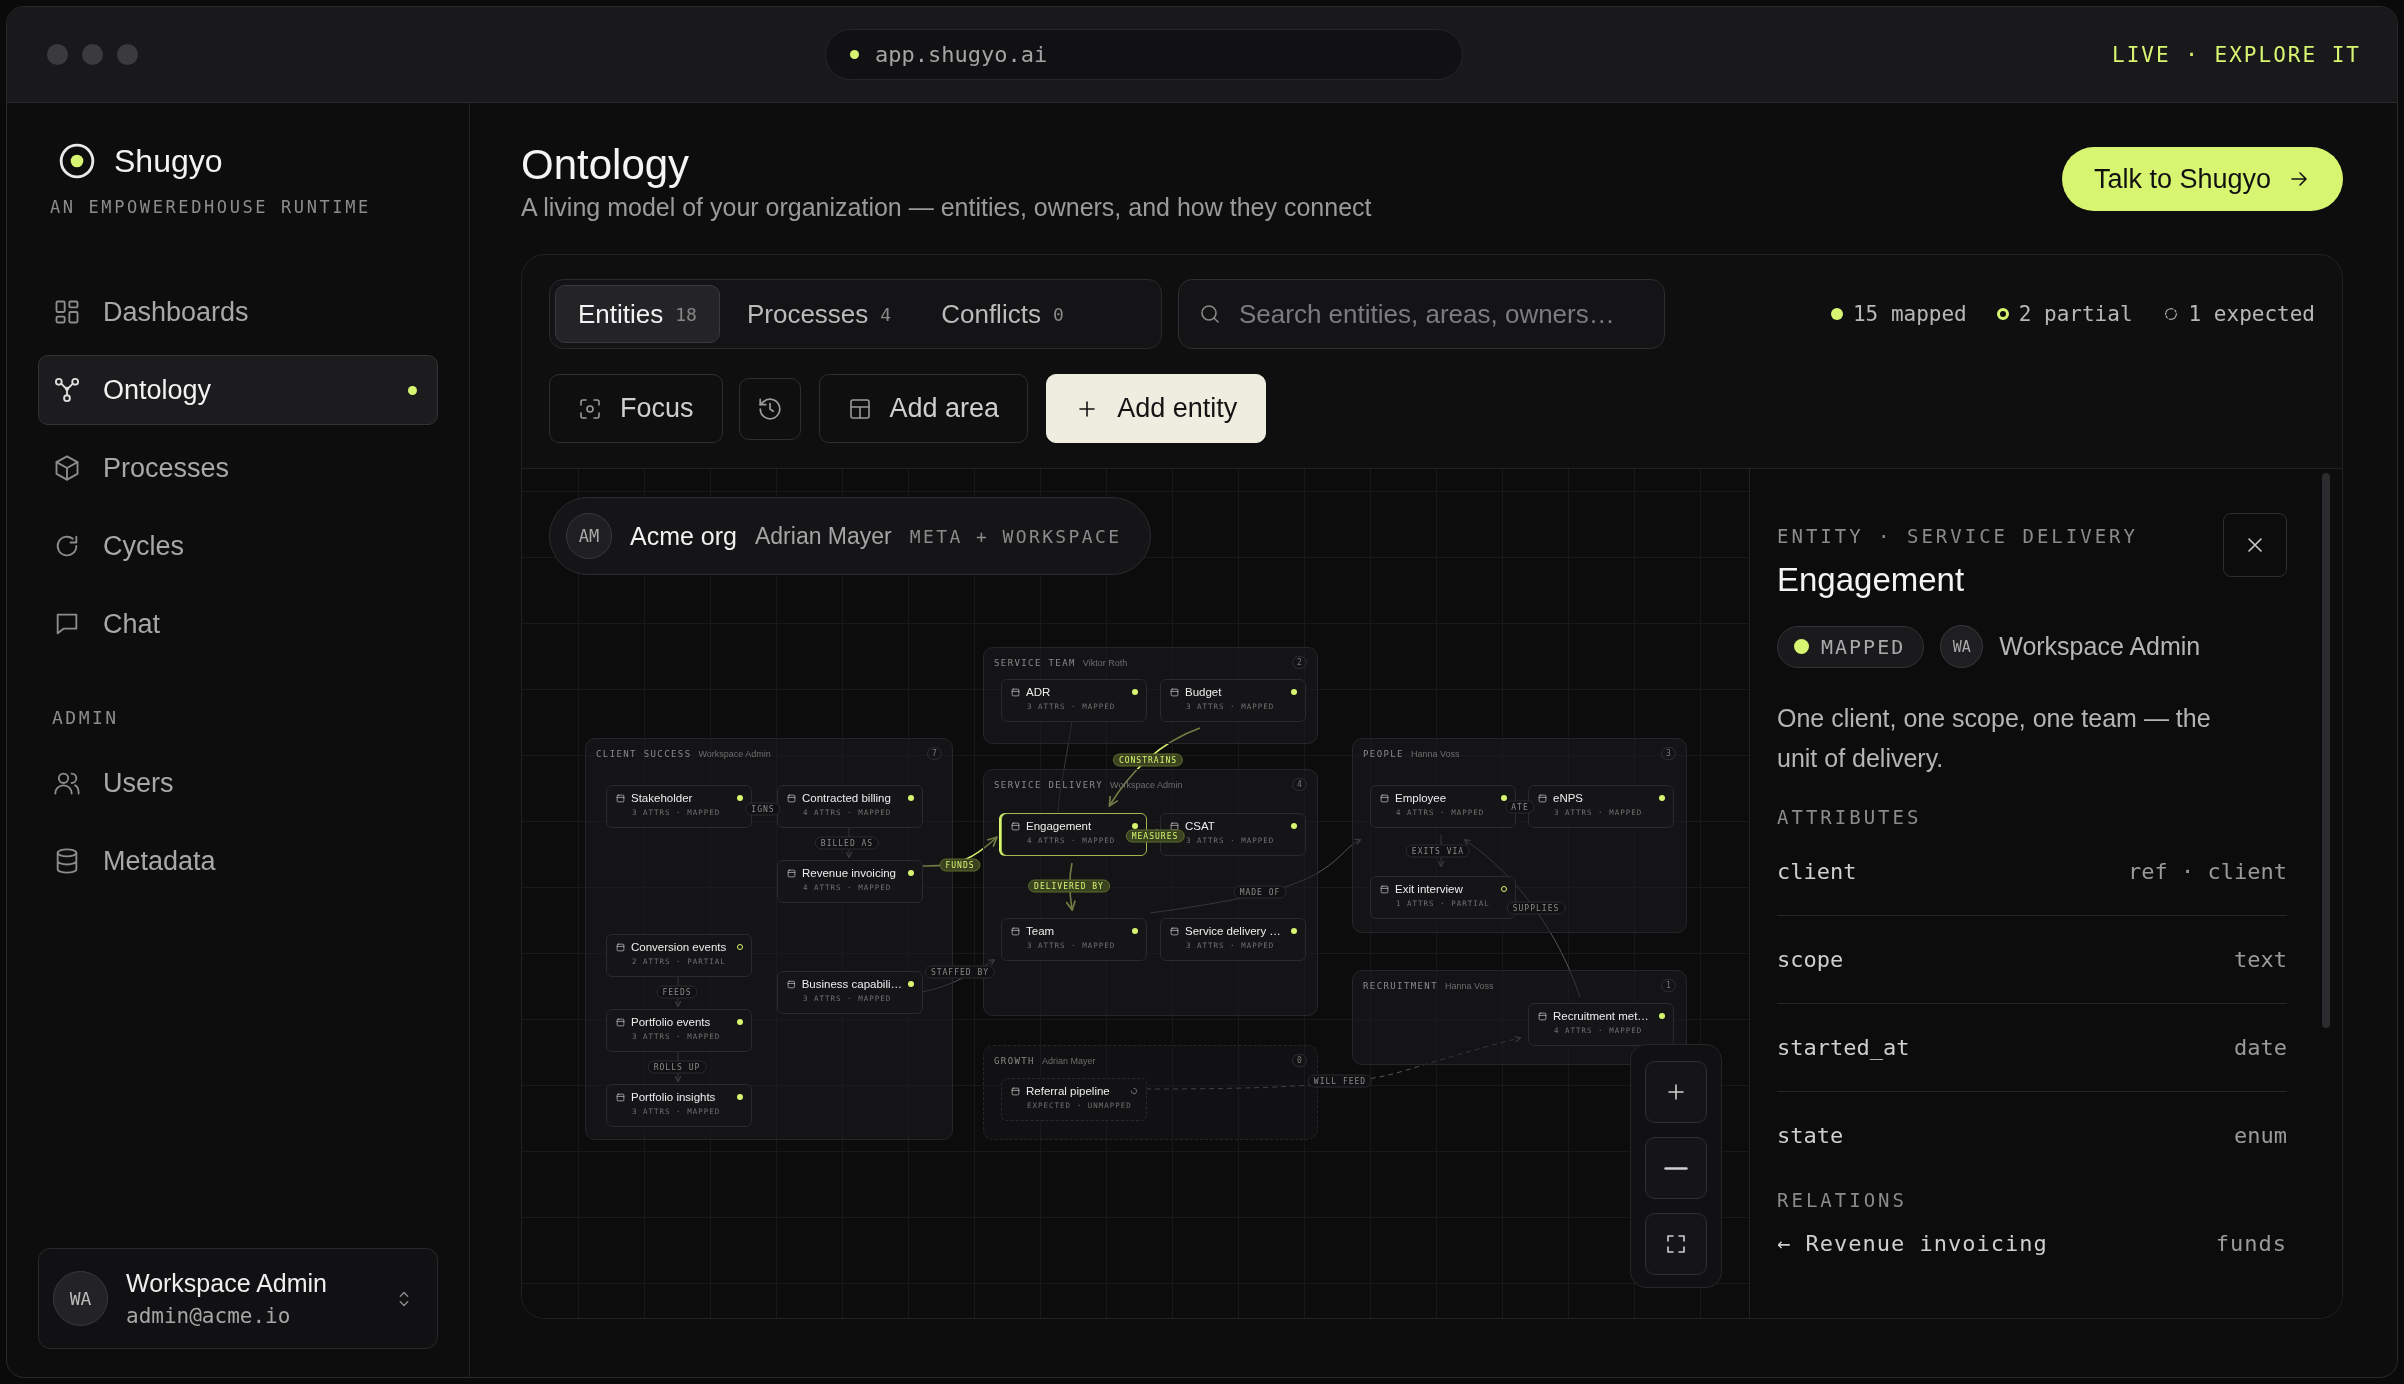 The height and width of the screenshot is (1384, 2404). Describe the element at coordinates (763, 809) in the screenshot. I see `edge-label: IGNS` at that location.